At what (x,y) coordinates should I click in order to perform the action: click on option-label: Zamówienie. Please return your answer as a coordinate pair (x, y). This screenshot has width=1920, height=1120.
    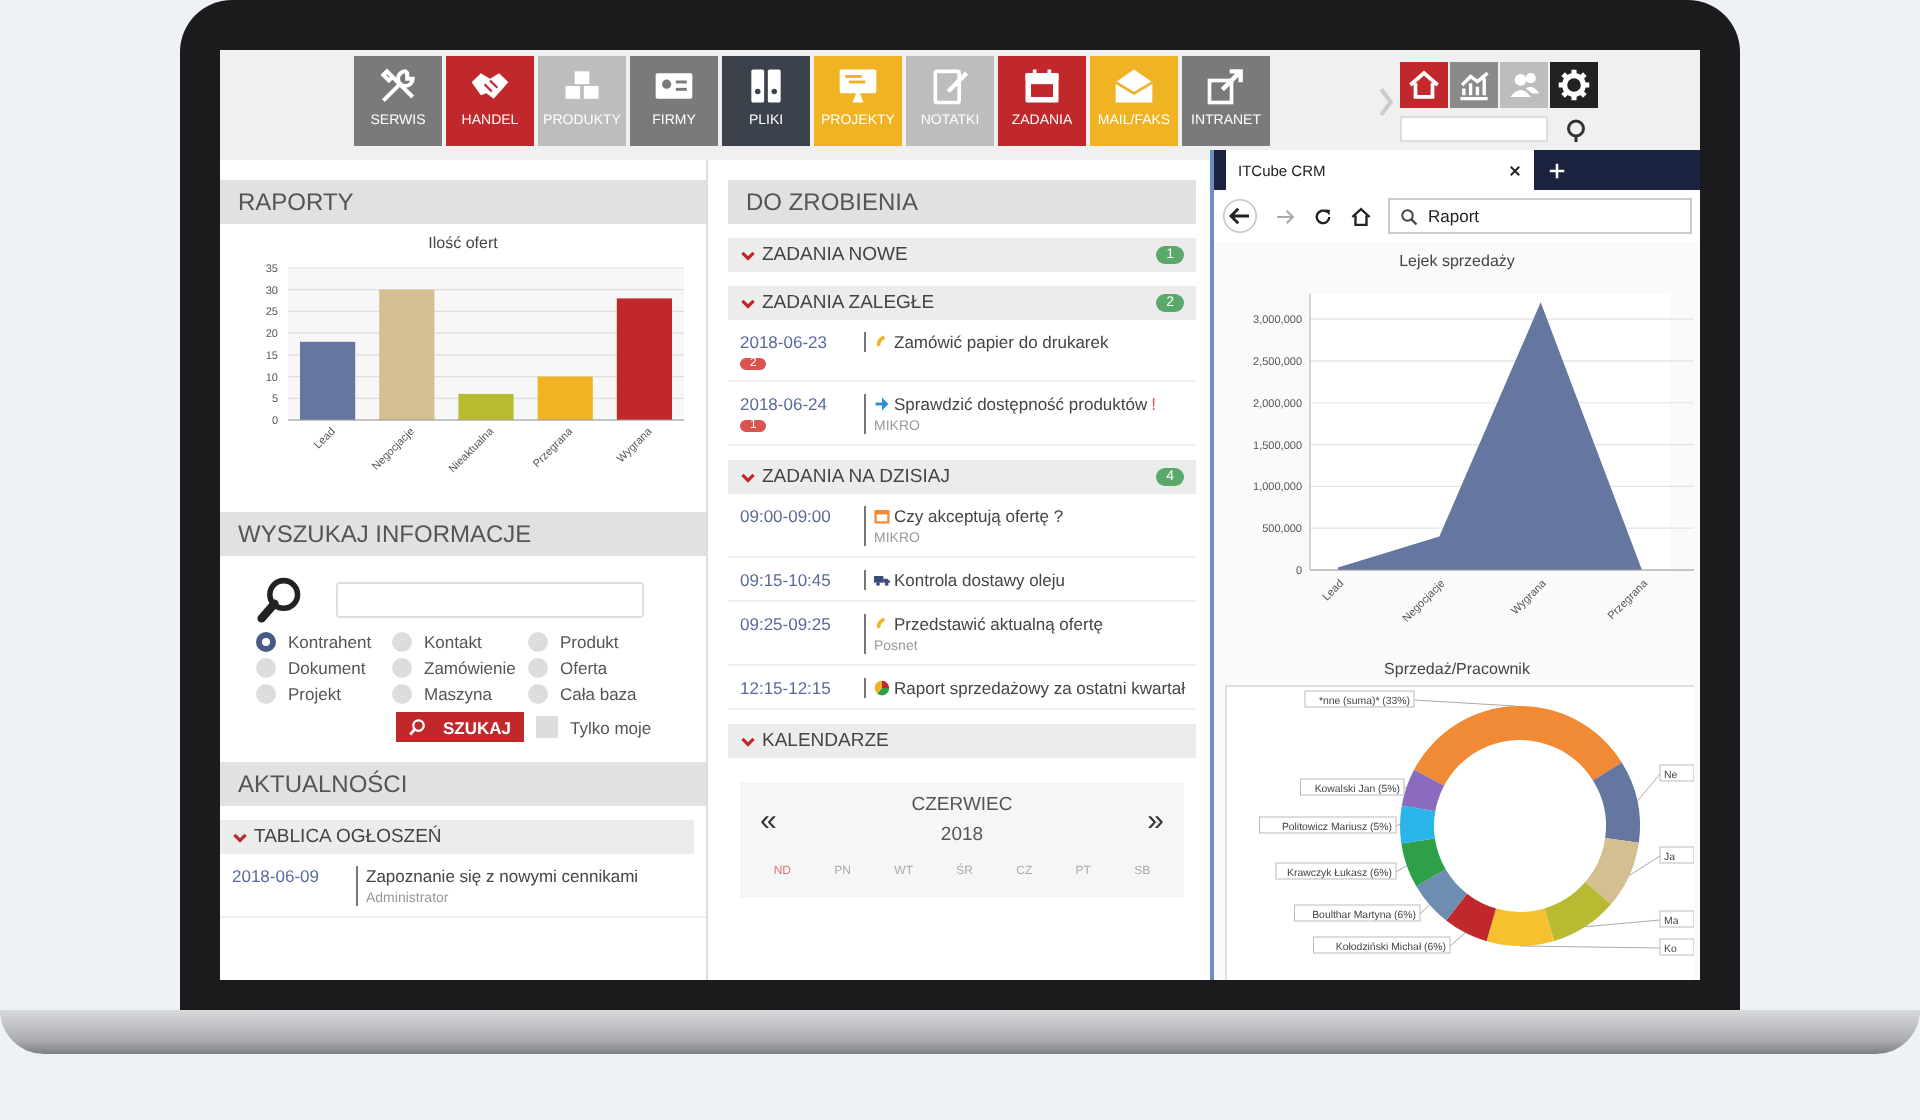
    Looking at the image, I should click on (470, 668).